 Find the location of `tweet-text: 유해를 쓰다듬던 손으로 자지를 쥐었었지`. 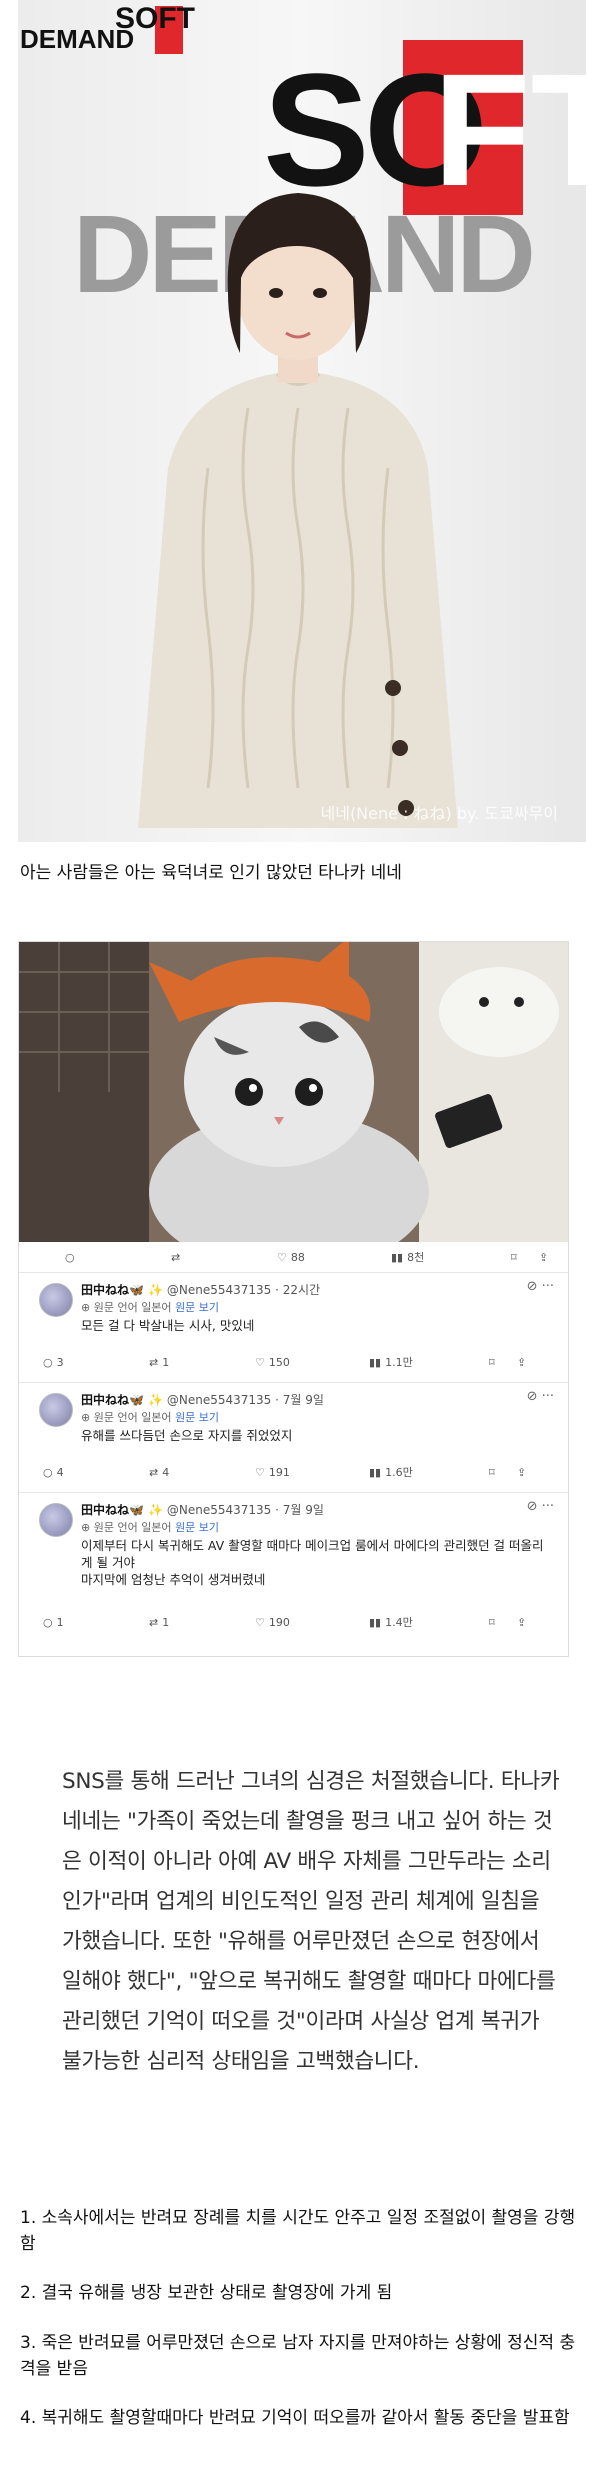

tweet-text: 유해를 쓰다듬던 손으로 자지를 쥐었었지 is located at coordinates (187, 1435).